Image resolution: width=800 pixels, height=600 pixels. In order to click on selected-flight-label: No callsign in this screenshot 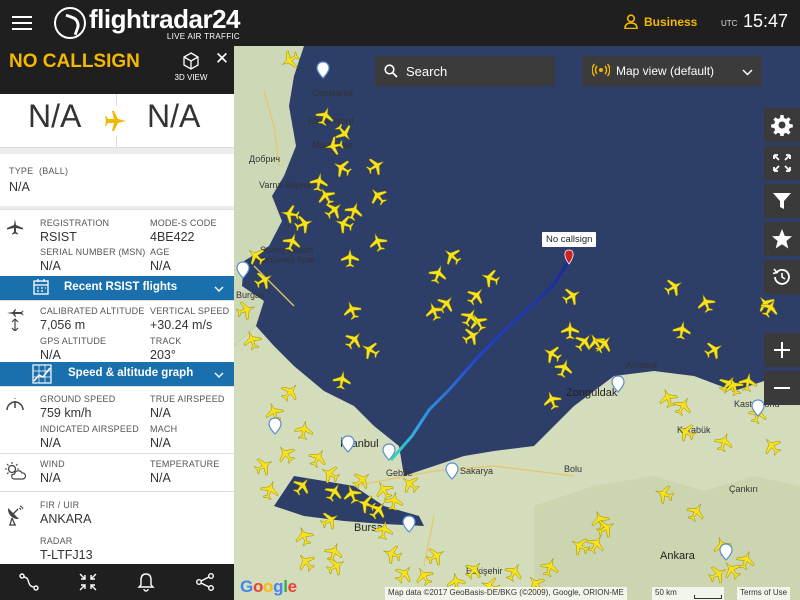, I will do `click(569, 239)`.